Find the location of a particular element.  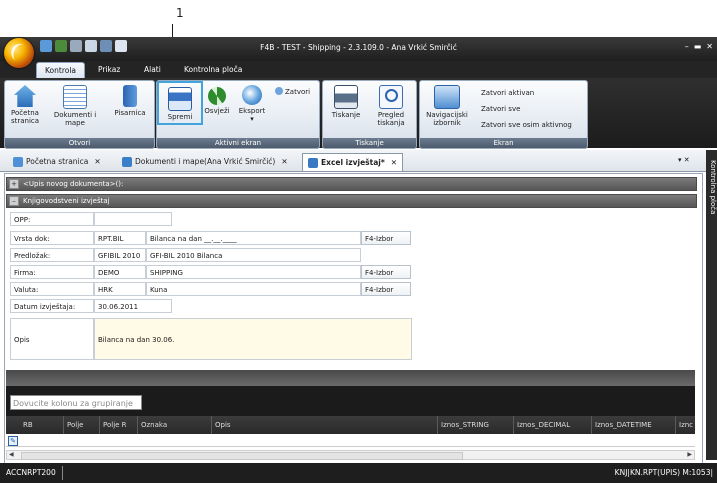

group-caption-otvori: Otvori is located at coordinates (79, 143).